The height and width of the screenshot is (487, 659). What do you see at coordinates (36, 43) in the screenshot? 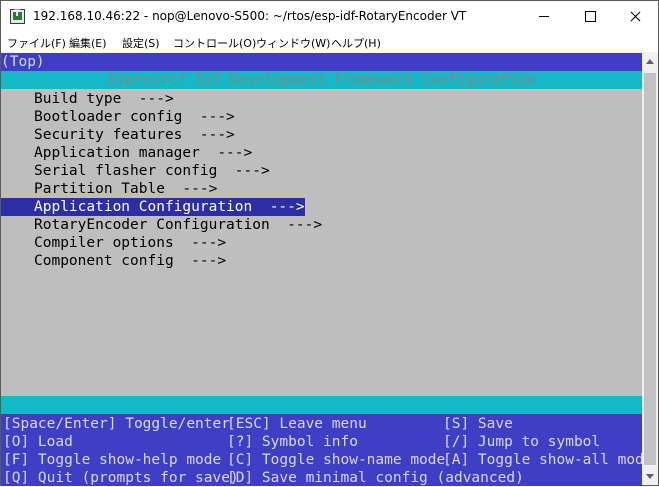
I see `menu-file: ファイル(F)` at bounding box center [36, 43].